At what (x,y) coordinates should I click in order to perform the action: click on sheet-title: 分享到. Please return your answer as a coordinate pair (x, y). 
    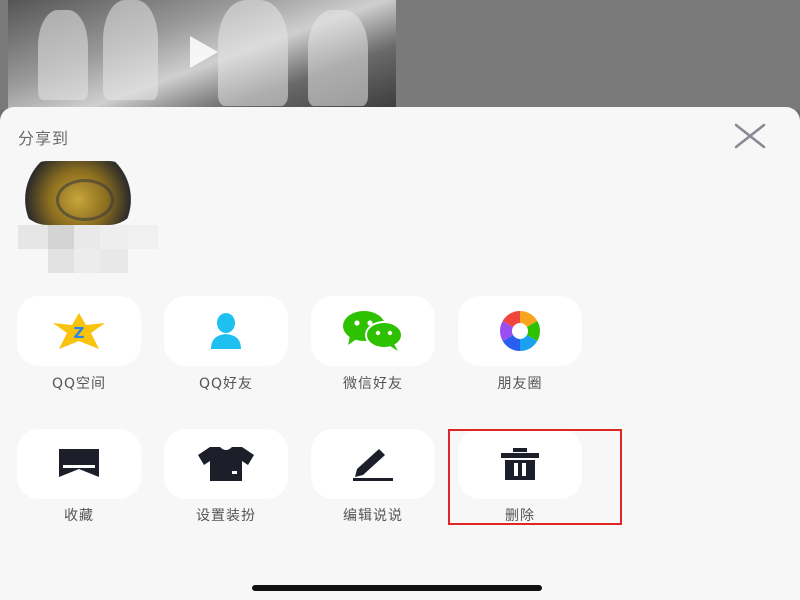
    Looking at the image, I should click on (44, 138).